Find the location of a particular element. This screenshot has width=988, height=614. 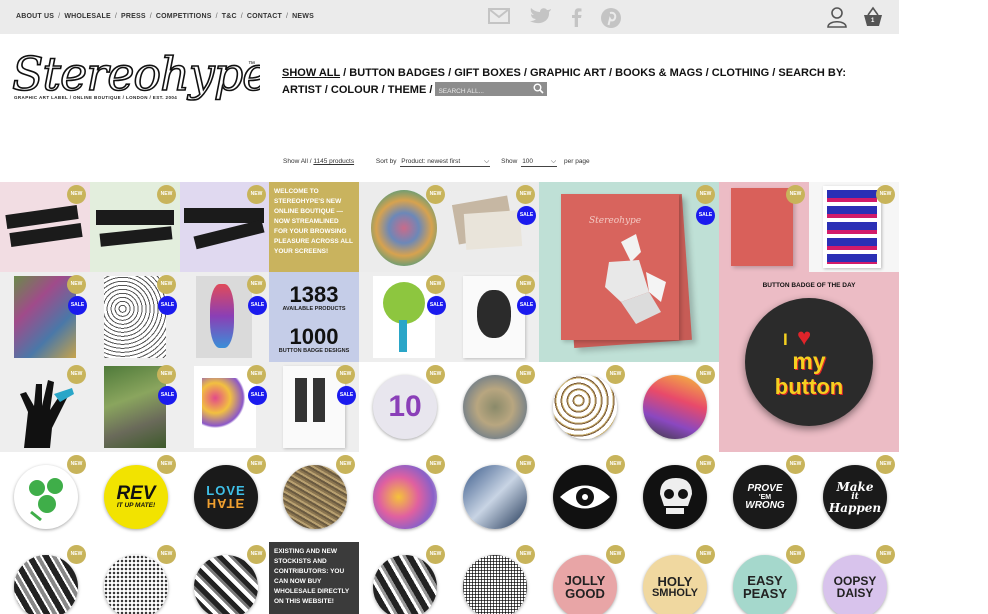

basket-icon: 1 is located at coordinates (873, 17).